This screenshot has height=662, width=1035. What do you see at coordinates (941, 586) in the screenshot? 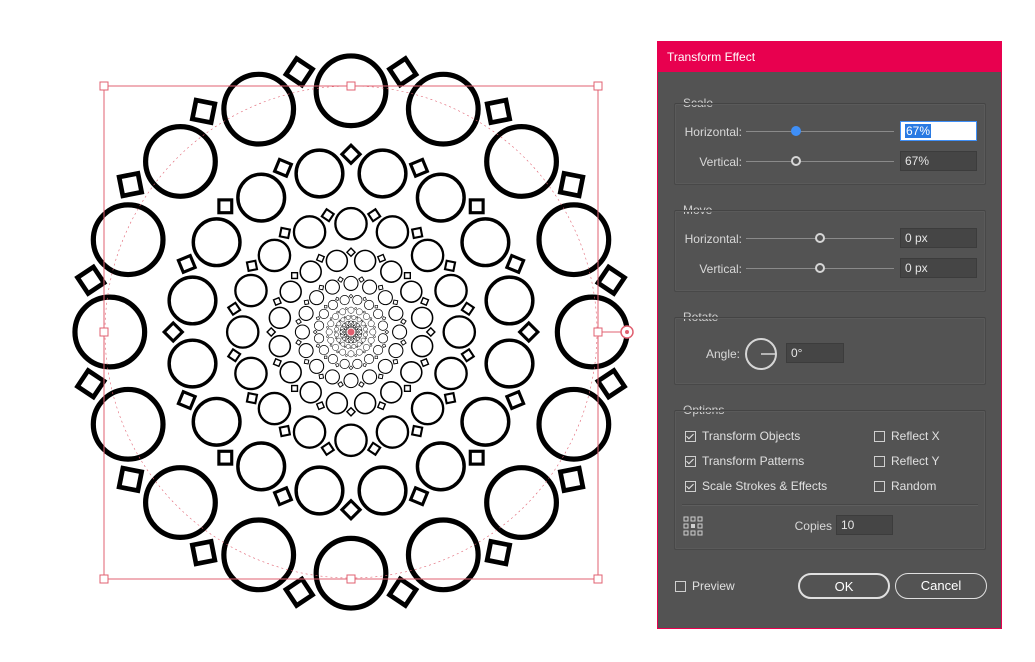
I see `cancel-button: Cancel` at bounding box center [941, 586].